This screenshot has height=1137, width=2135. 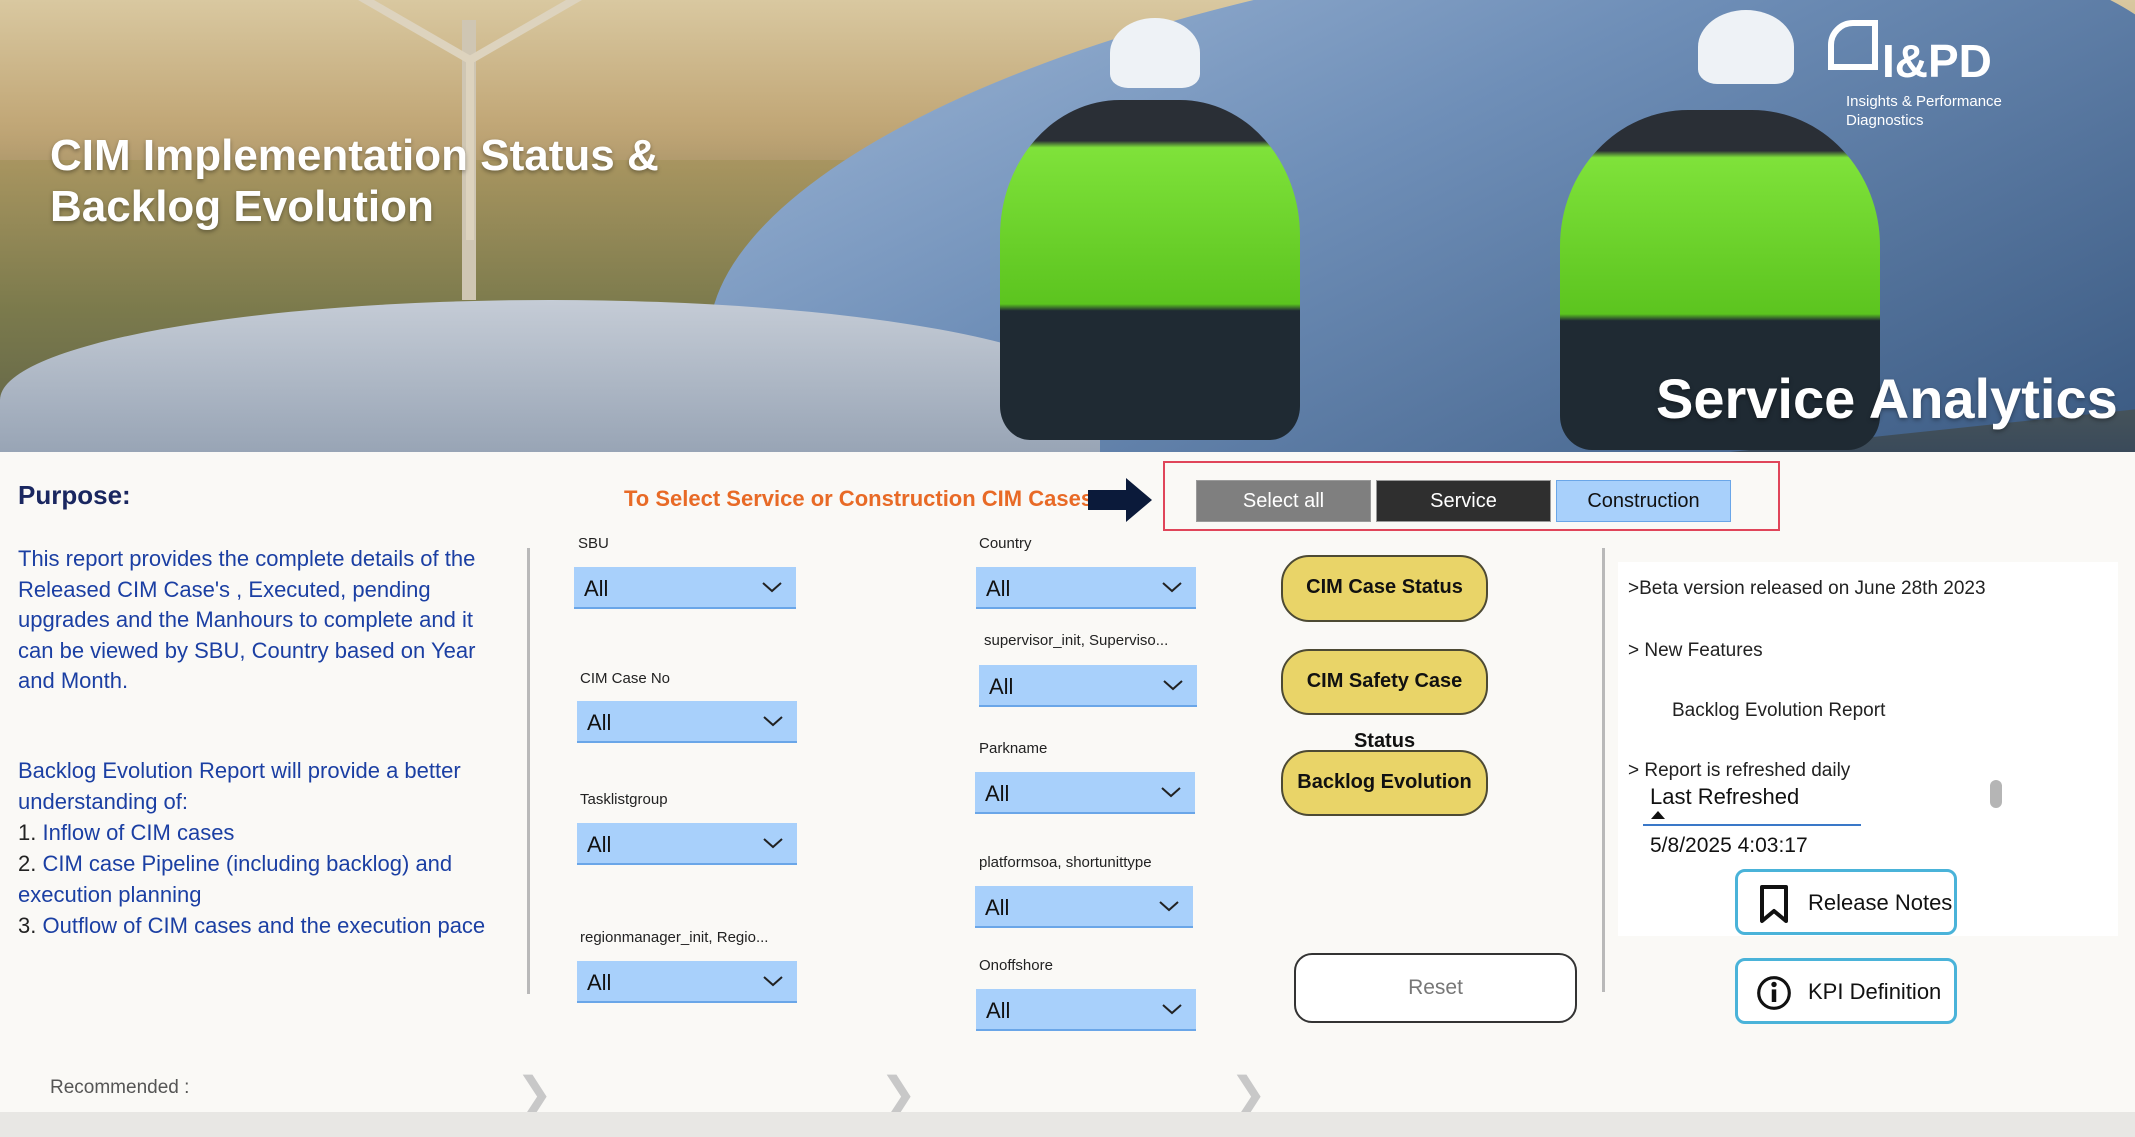 I want to click on sbu-dropdown: All, so click(x=685, y=588).